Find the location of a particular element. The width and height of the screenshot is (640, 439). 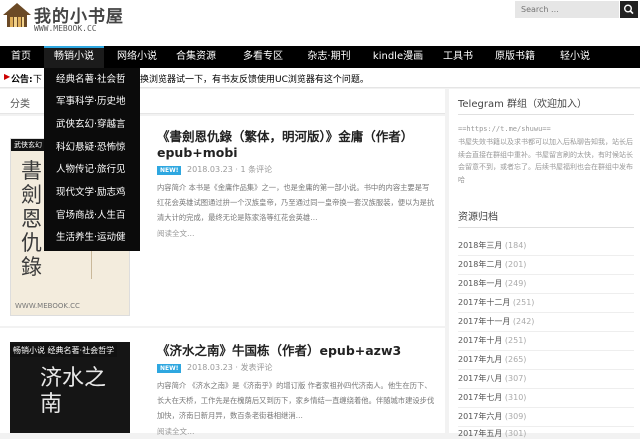

archive-count: (301) is located at coordinates (515, 433).